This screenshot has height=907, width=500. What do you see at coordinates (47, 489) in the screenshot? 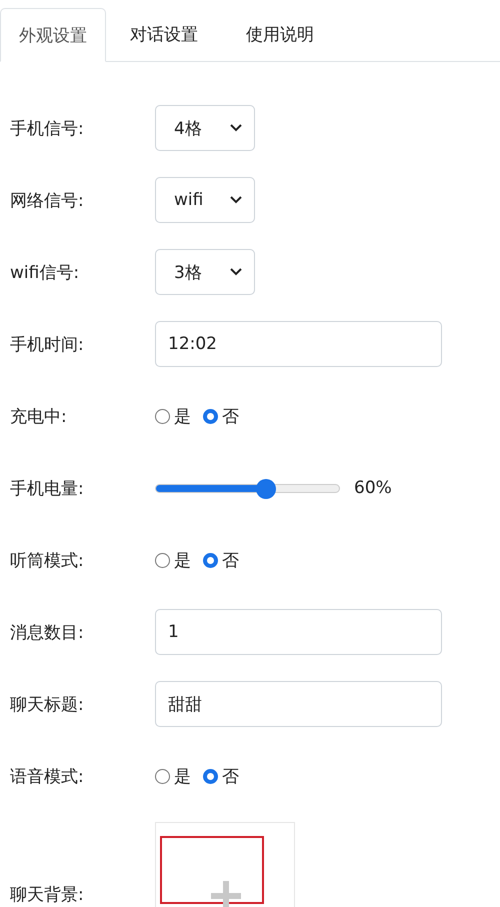
I see `field-label: 手机电量:` at bounding box center [47, 489].